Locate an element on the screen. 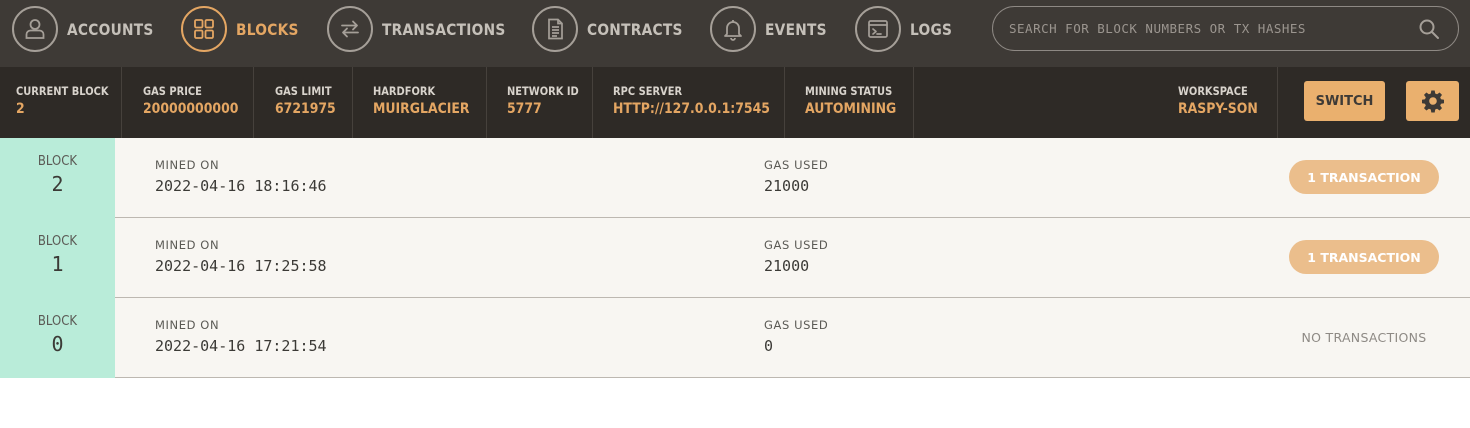 This screenshot has height=428, width=1470. gas-limit-value: 6721975 is located at coordinates (305, 109).